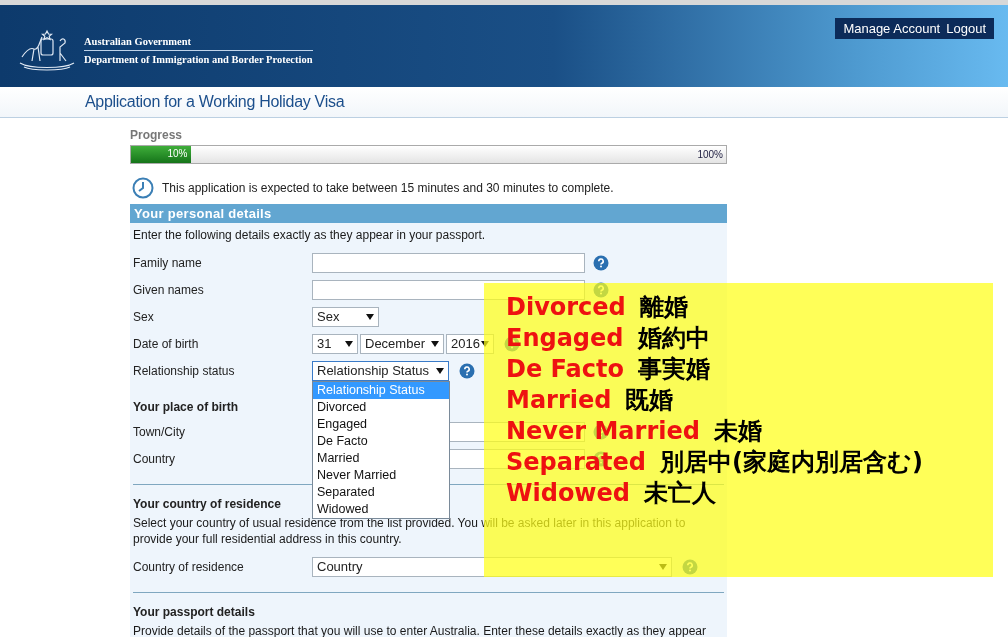 This screenshot has width=1008, height=637. What do you see at coordinates (157, 135) in the screenshot?
I see `progress-label: Progress` at bounding box center [157, 135].